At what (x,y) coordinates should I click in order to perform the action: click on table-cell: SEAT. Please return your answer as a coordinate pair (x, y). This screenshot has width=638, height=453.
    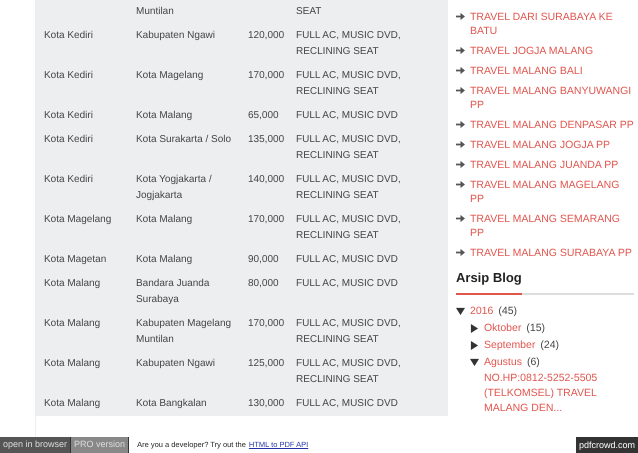
    Looking at the image, I should click on (309, 11).